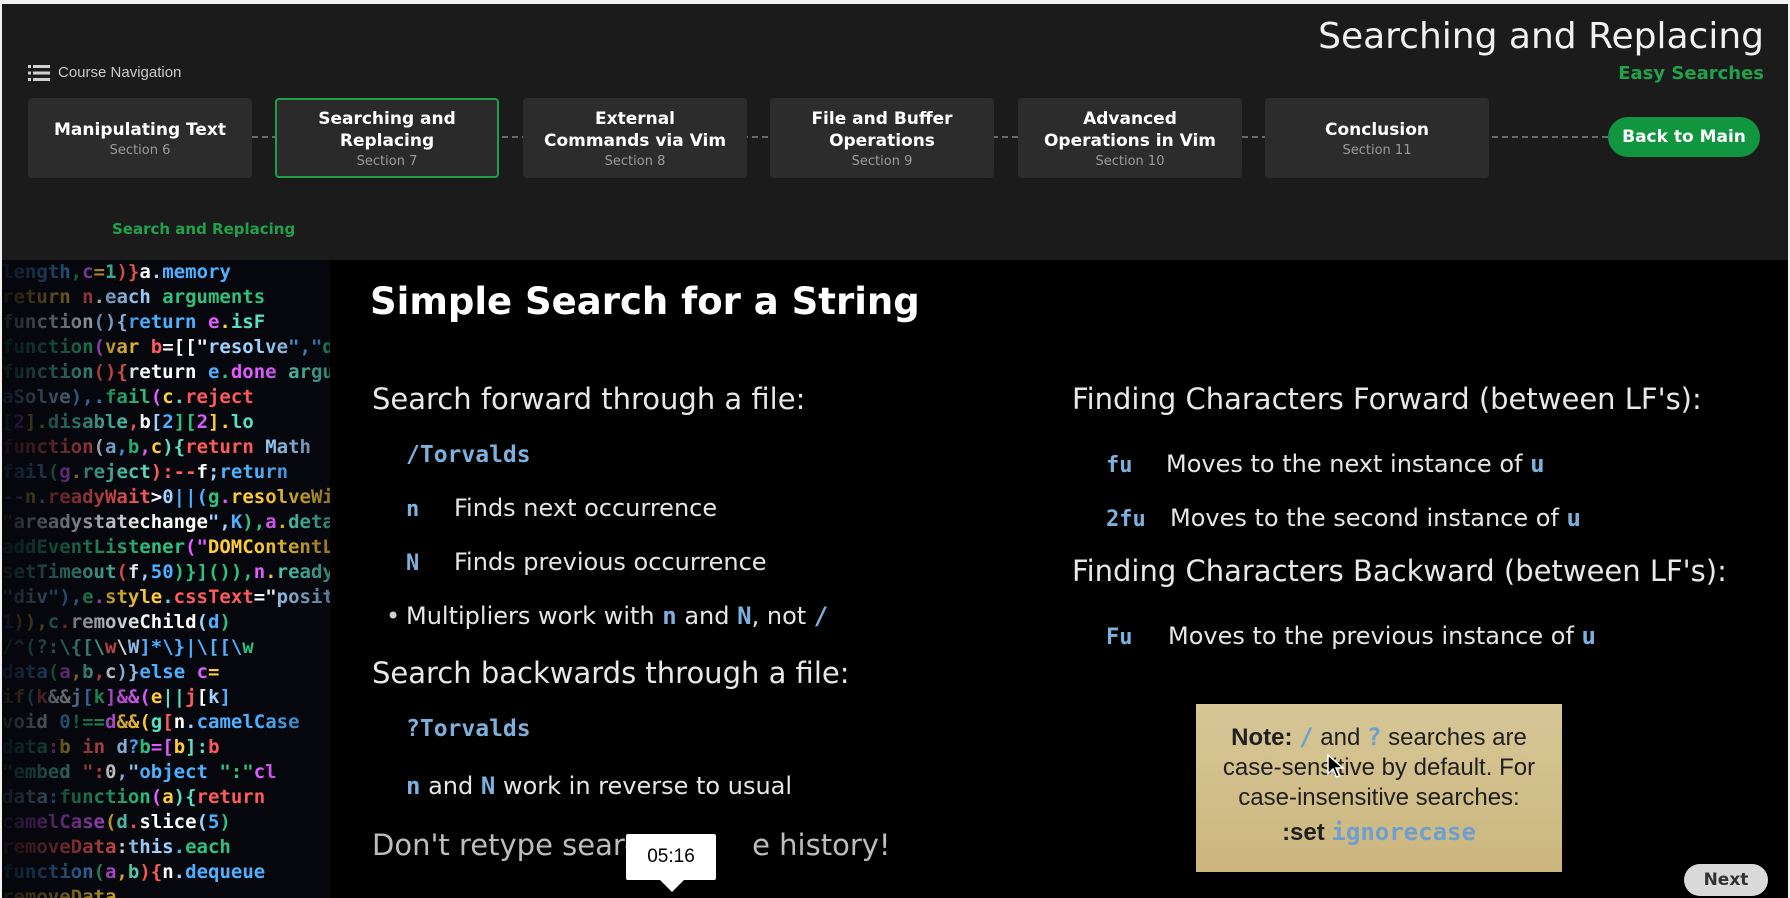 The height and width of the screenshot is (898, 1790). What do you see at coordinates (1541, 36) in the screenshot?
I see `page-title: Searching and Replacing` at bounding box center [1541, 36].